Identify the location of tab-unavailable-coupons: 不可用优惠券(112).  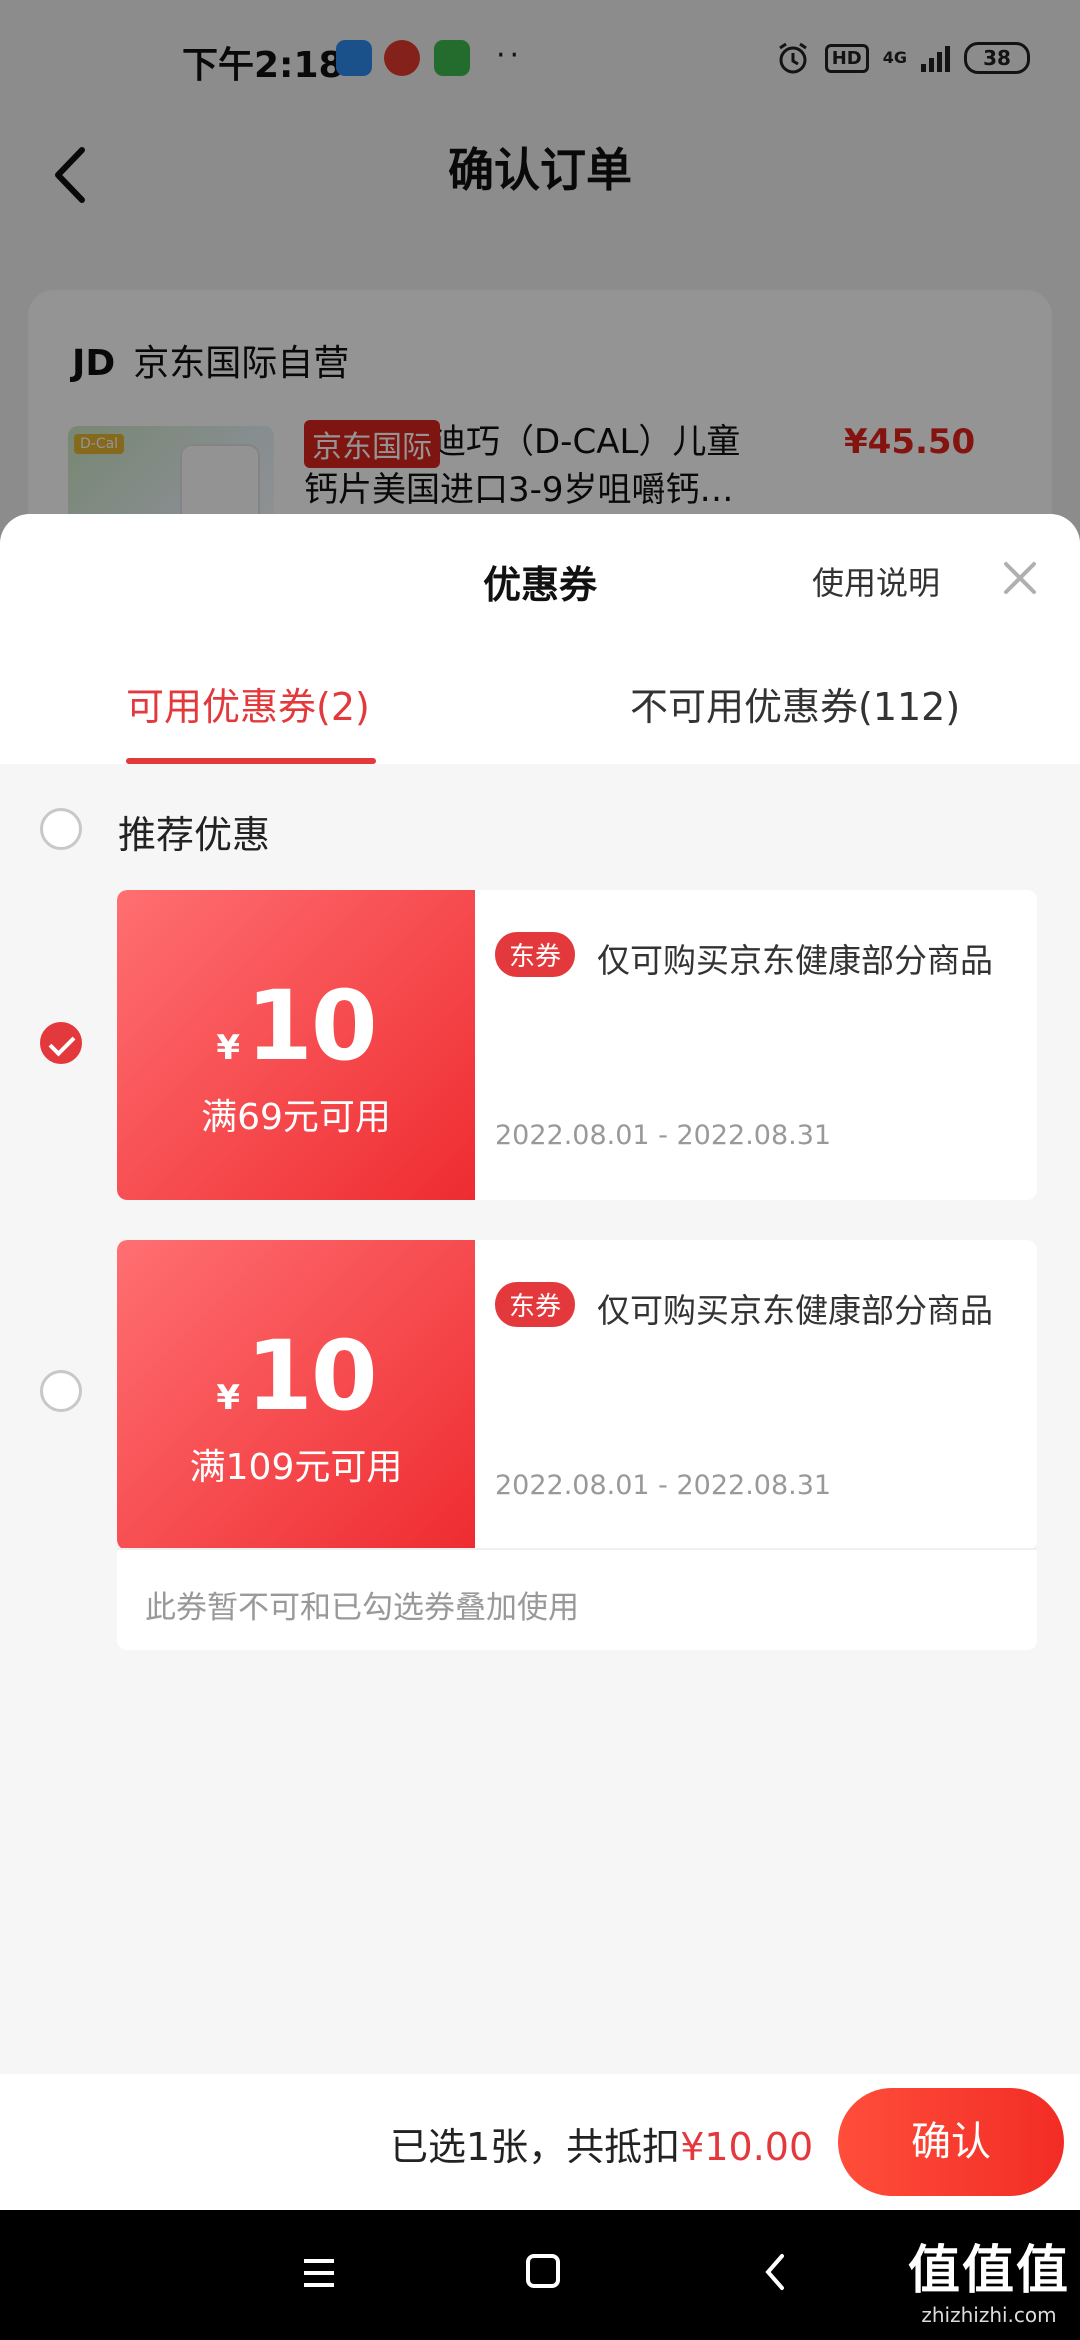
(795, 703).